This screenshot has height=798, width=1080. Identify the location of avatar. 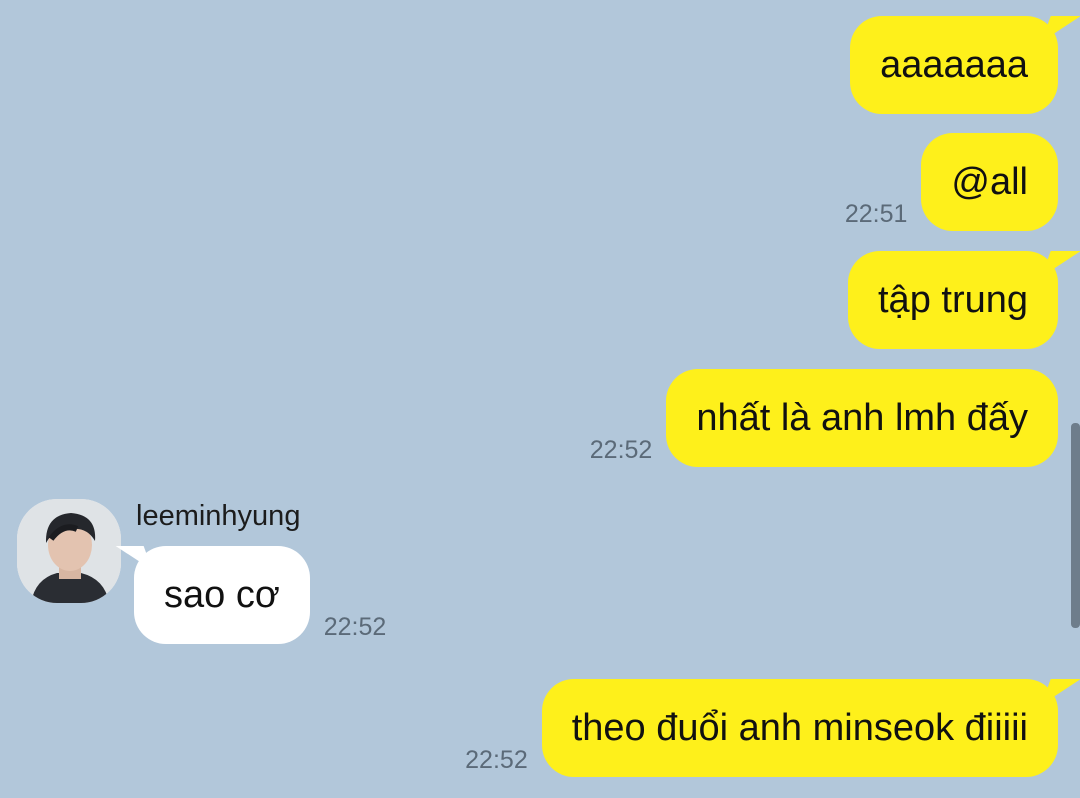
(69, 551).